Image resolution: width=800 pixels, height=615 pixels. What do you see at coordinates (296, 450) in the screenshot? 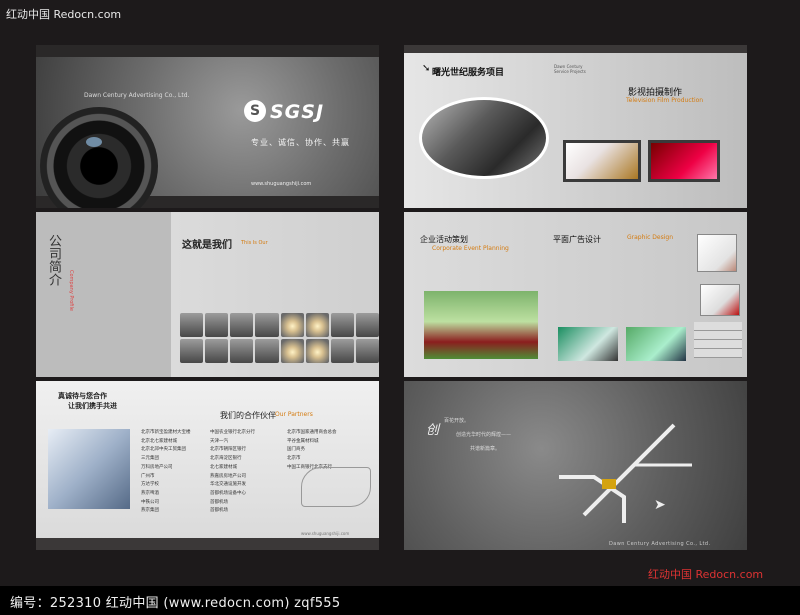
I see `partner-name: 国门商务` at bounding box center [296, 450].